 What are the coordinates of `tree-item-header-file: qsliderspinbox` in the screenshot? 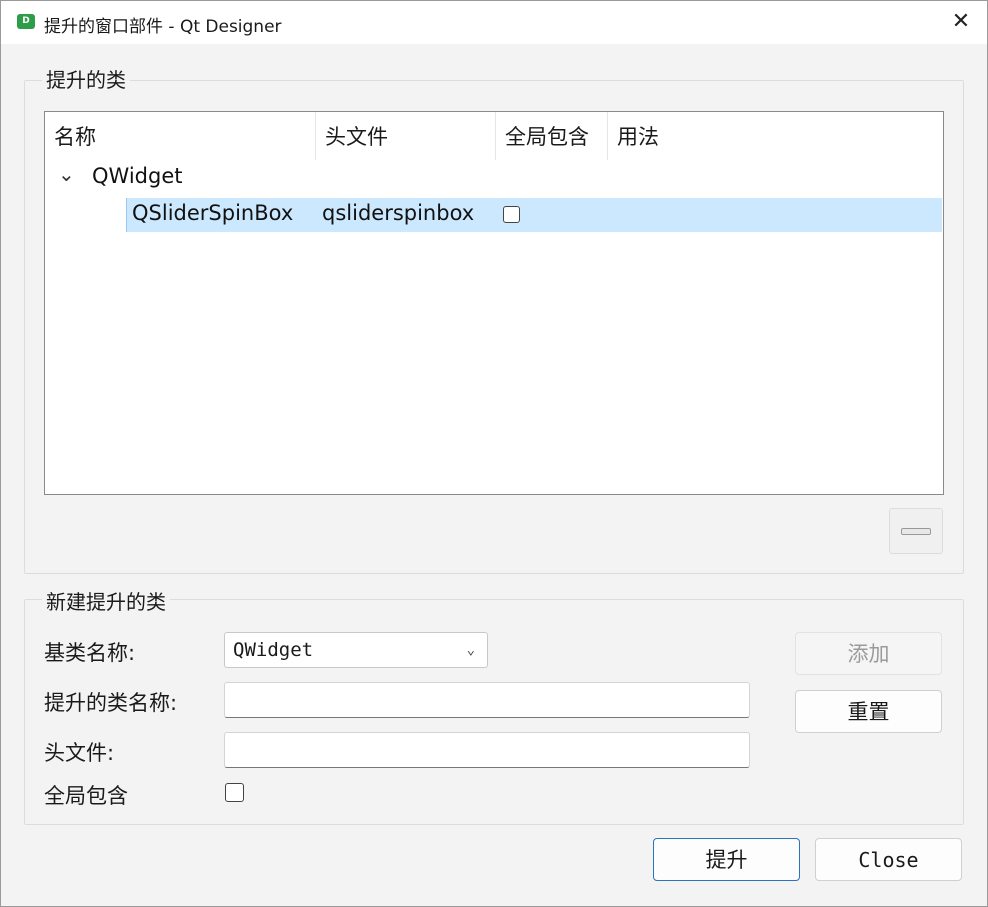 It's located at (398, 213).